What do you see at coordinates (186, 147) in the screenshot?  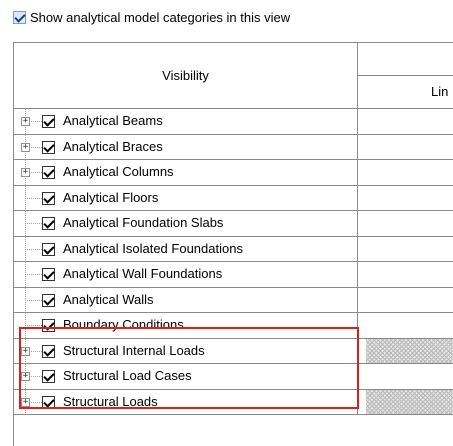 I see `visibility-cell: + Analytical Braces` at bounding box center [186, 147].